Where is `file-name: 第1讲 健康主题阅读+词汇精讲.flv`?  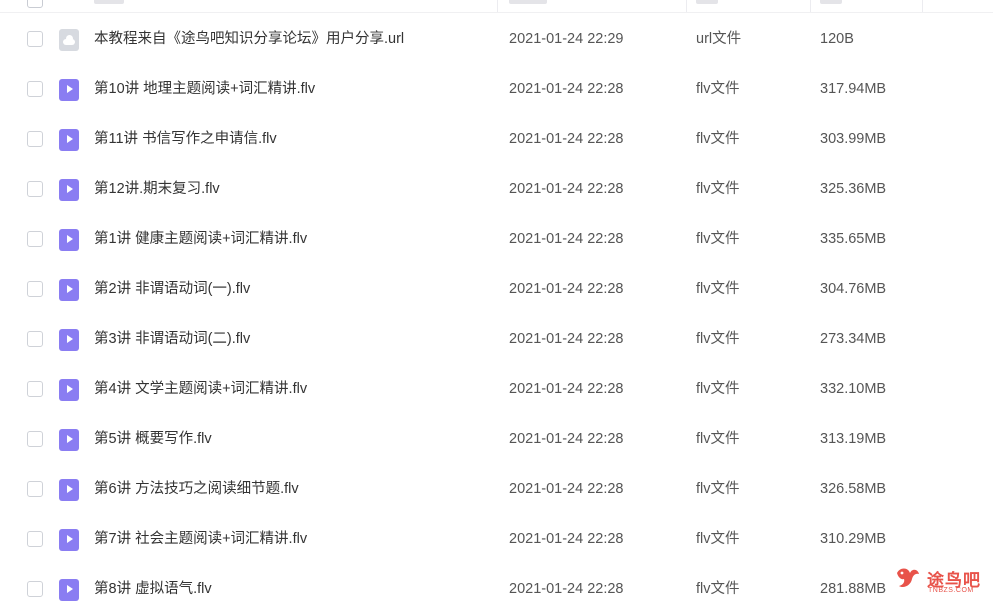
file-name: 第1讲 健康主题阅读+词汇精讲.flv is located at coordinates (294, 239).